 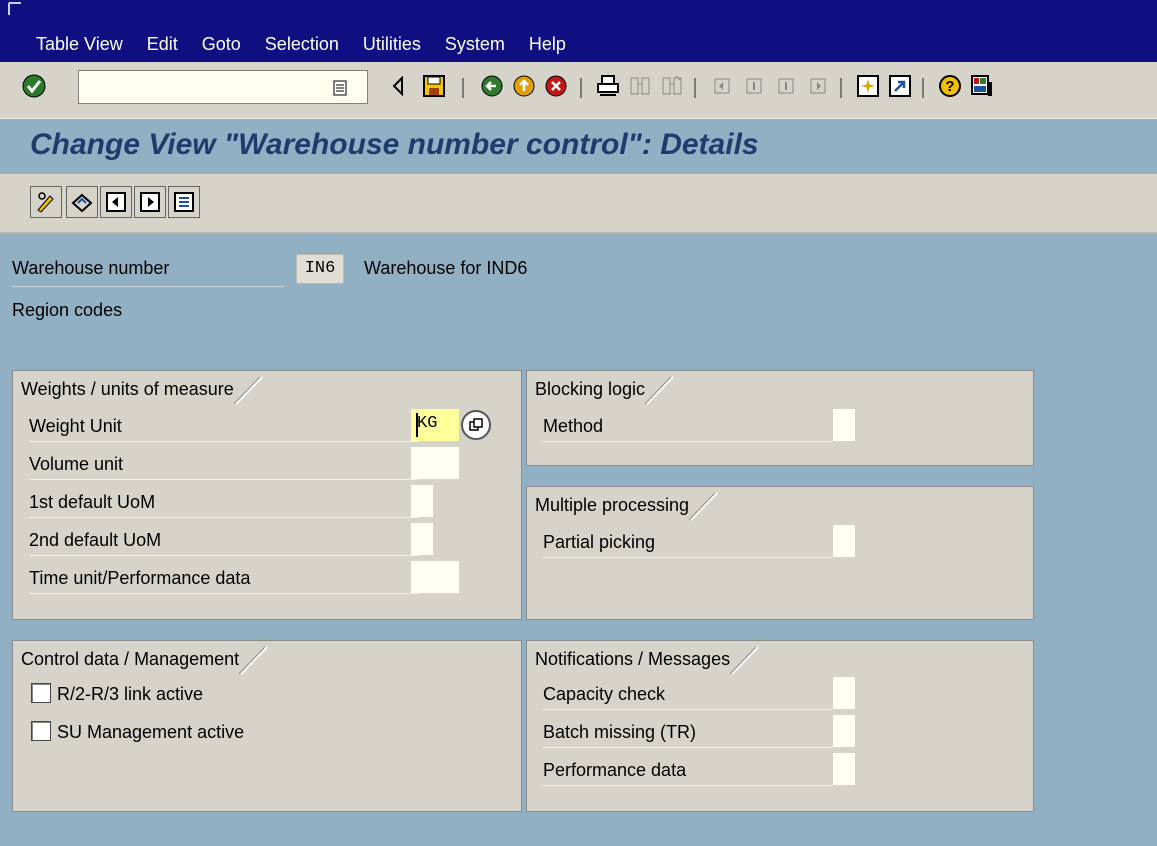 What do you see at coordinates (392, 44) in the screenshot?
I see `menu-utilities: Utilities` at bounding box center [392, 44].